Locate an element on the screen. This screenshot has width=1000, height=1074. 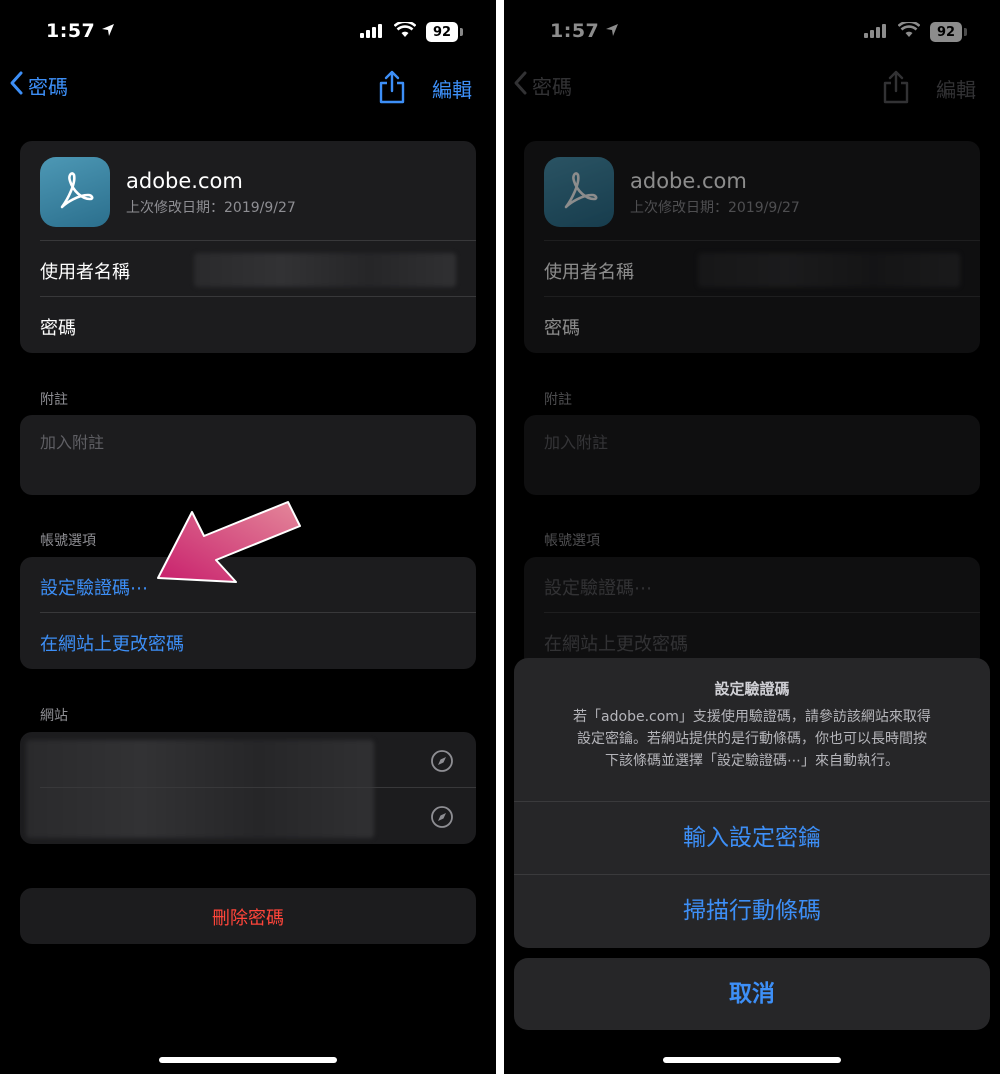
status-indicators: 92 is located at coordinates (411, 31).